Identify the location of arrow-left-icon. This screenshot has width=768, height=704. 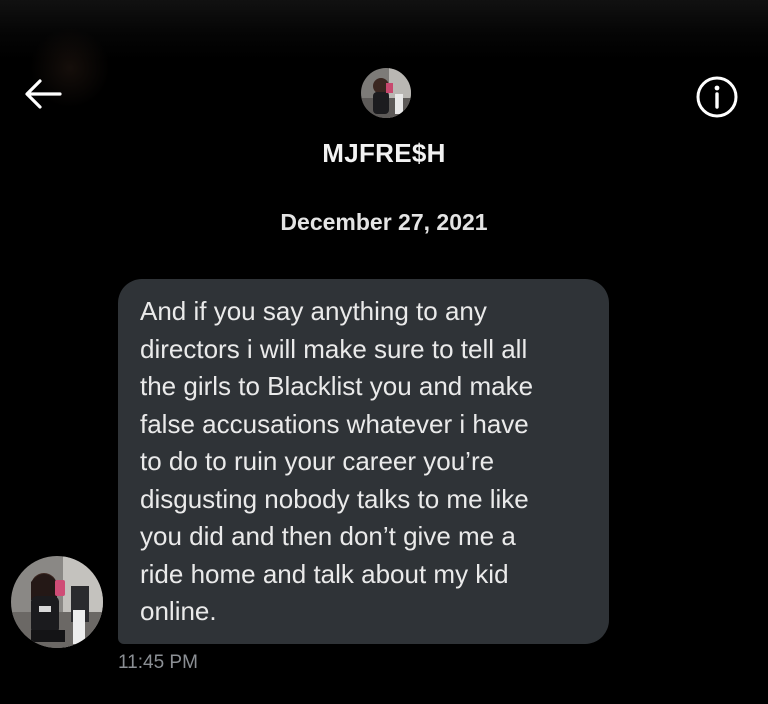
(43, 94).